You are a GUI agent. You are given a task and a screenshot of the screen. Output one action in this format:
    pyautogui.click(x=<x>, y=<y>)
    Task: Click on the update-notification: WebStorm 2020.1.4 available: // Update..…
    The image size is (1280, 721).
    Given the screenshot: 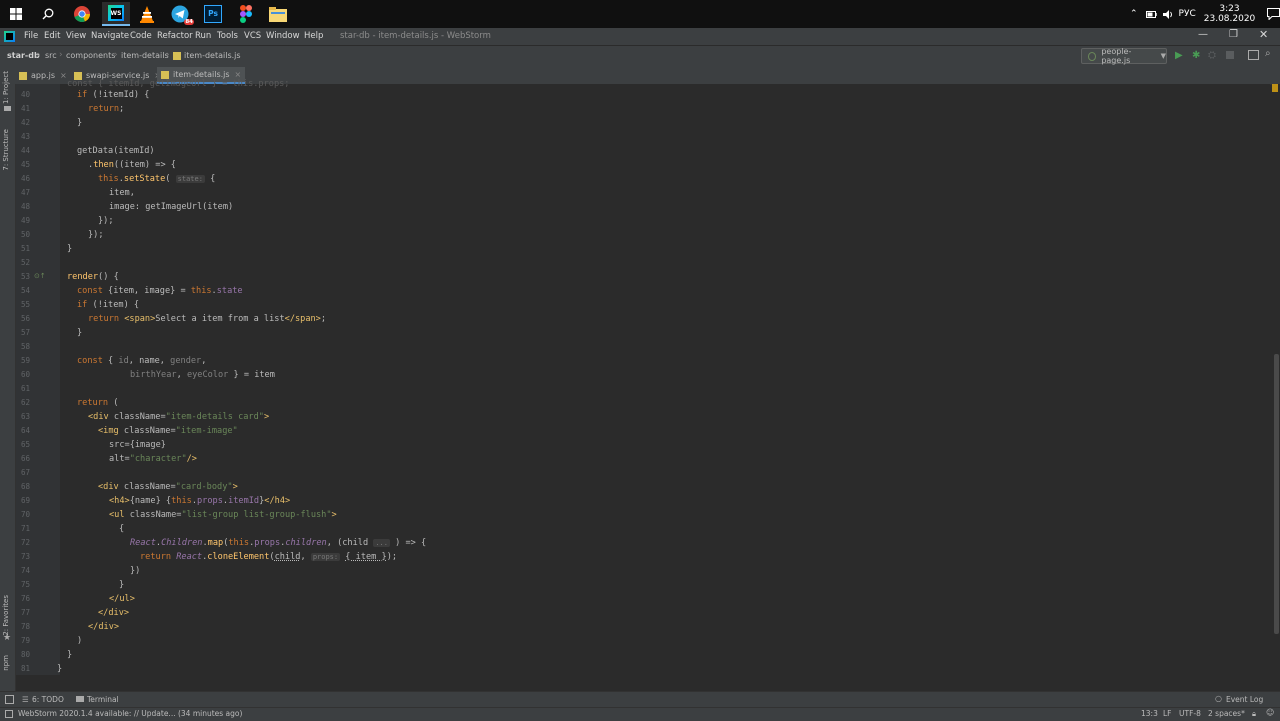 What is the action you would take?
    pyautogui.click(x=130, y=713)
    